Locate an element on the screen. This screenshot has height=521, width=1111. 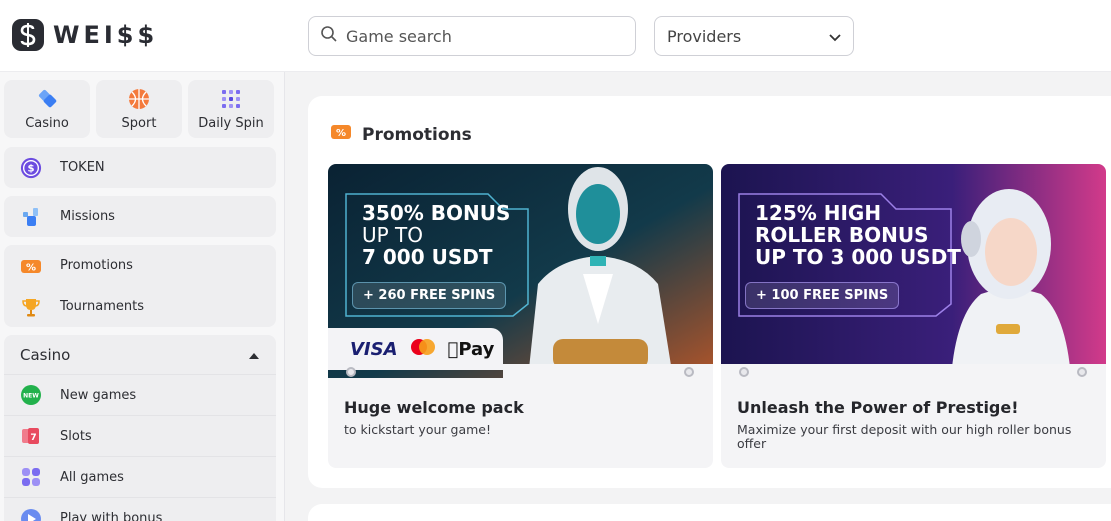
logo-text: WEI$$ is located at coordinates (106, 35).